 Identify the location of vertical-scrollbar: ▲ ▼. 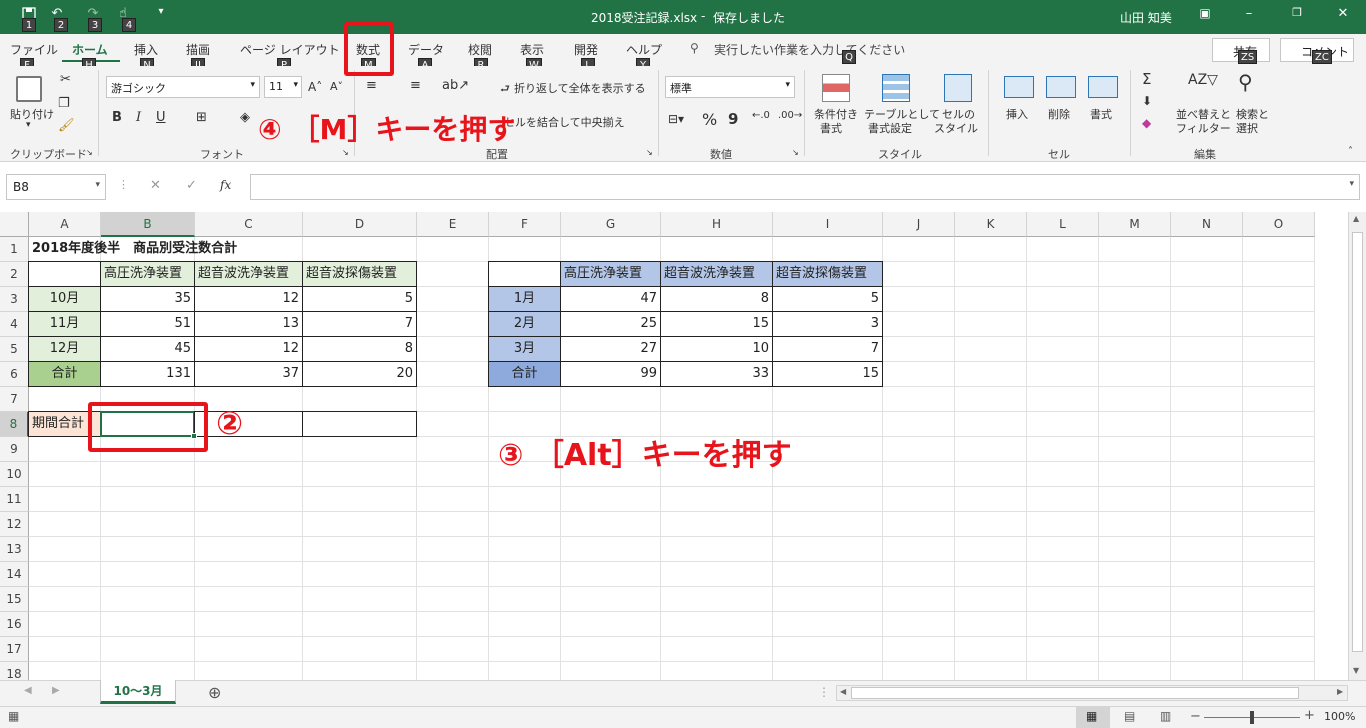
(1357, 446).